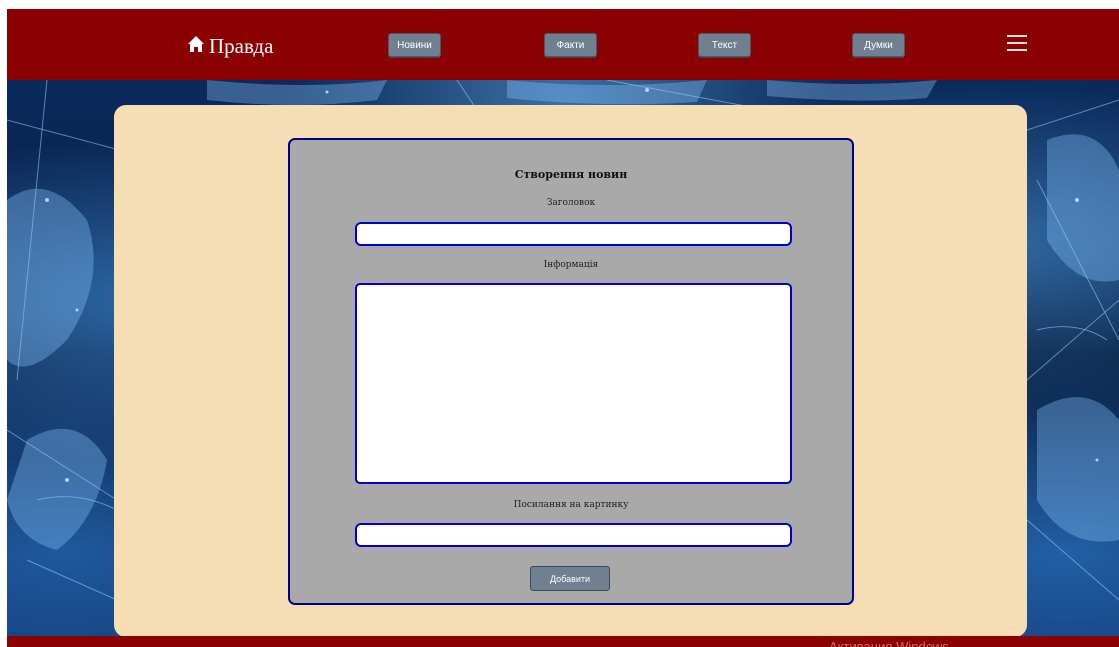  Describe the element at coordinates (724, 45) in the screenshot. I see `nav-button-text: Текст` at that location.